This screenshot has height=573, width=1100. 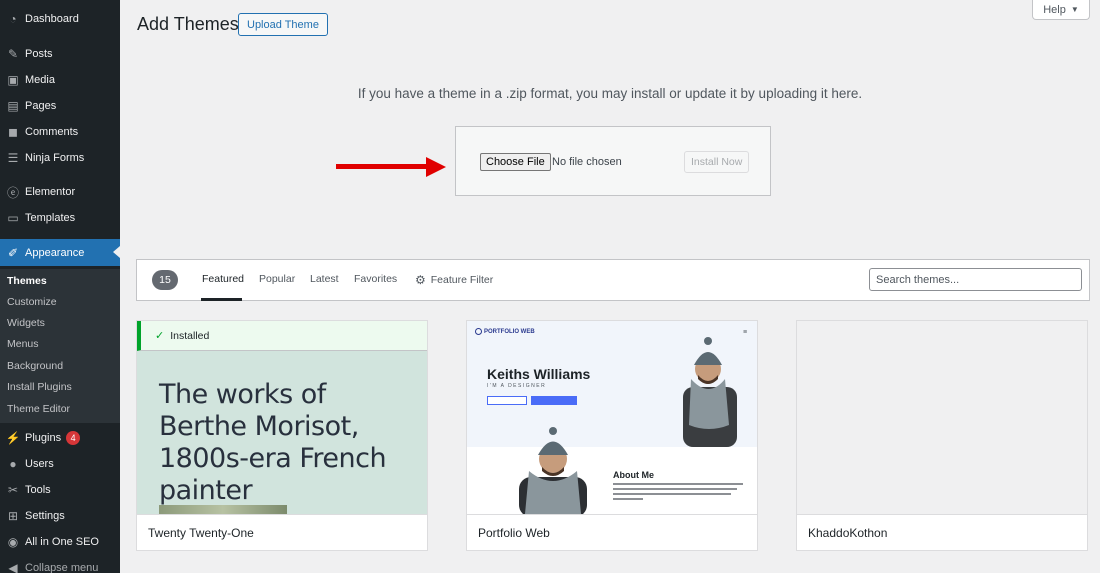 I want to click on sidebar-item-label: Templates, so click(x=50, y=218).